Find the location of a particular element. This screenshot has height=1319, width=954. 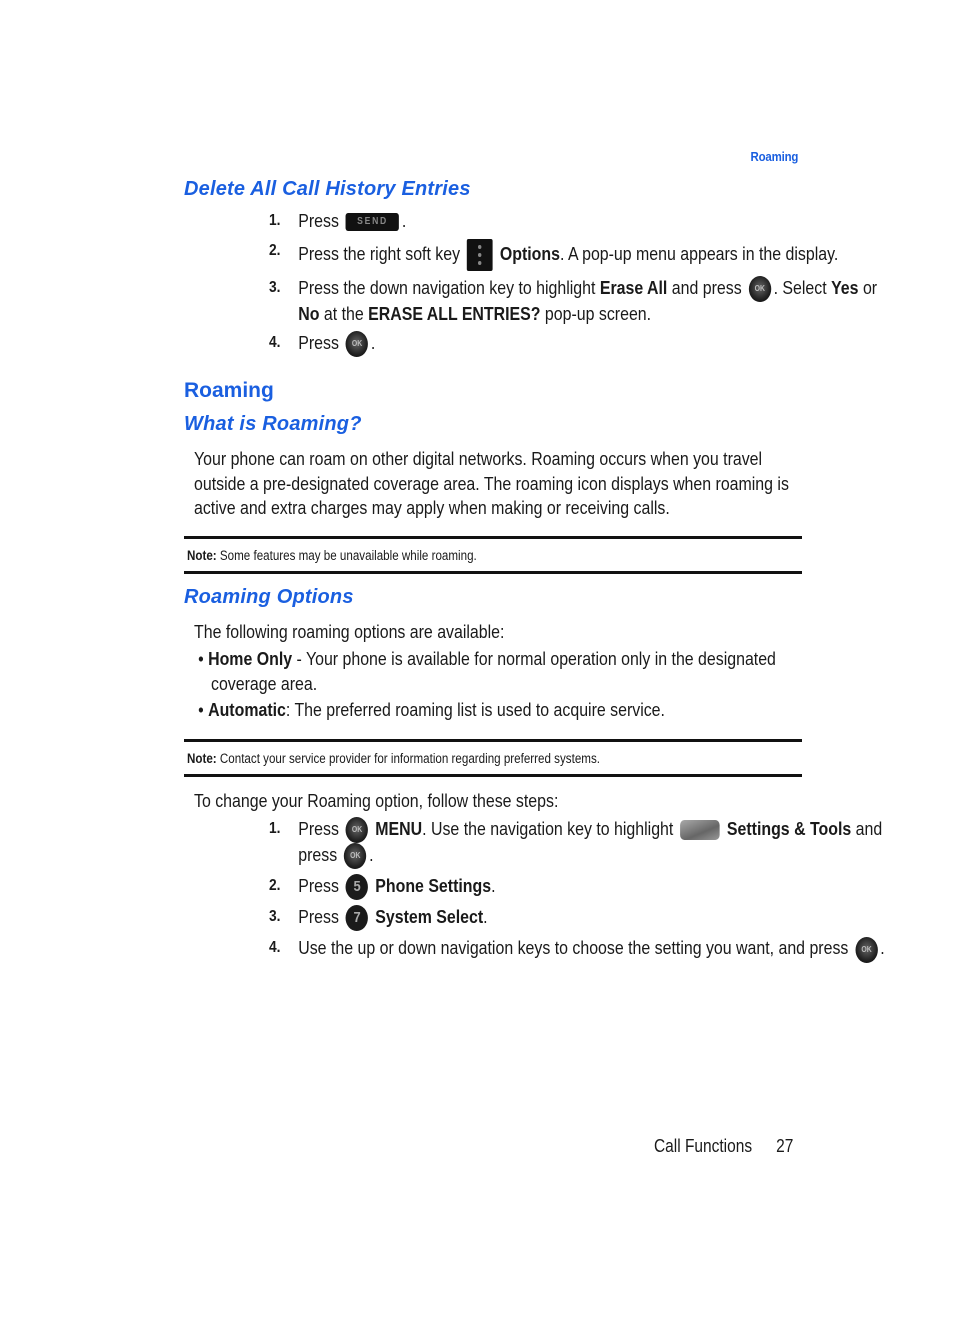

erase-all-label: Erase All is located at coordinates (633, 287).